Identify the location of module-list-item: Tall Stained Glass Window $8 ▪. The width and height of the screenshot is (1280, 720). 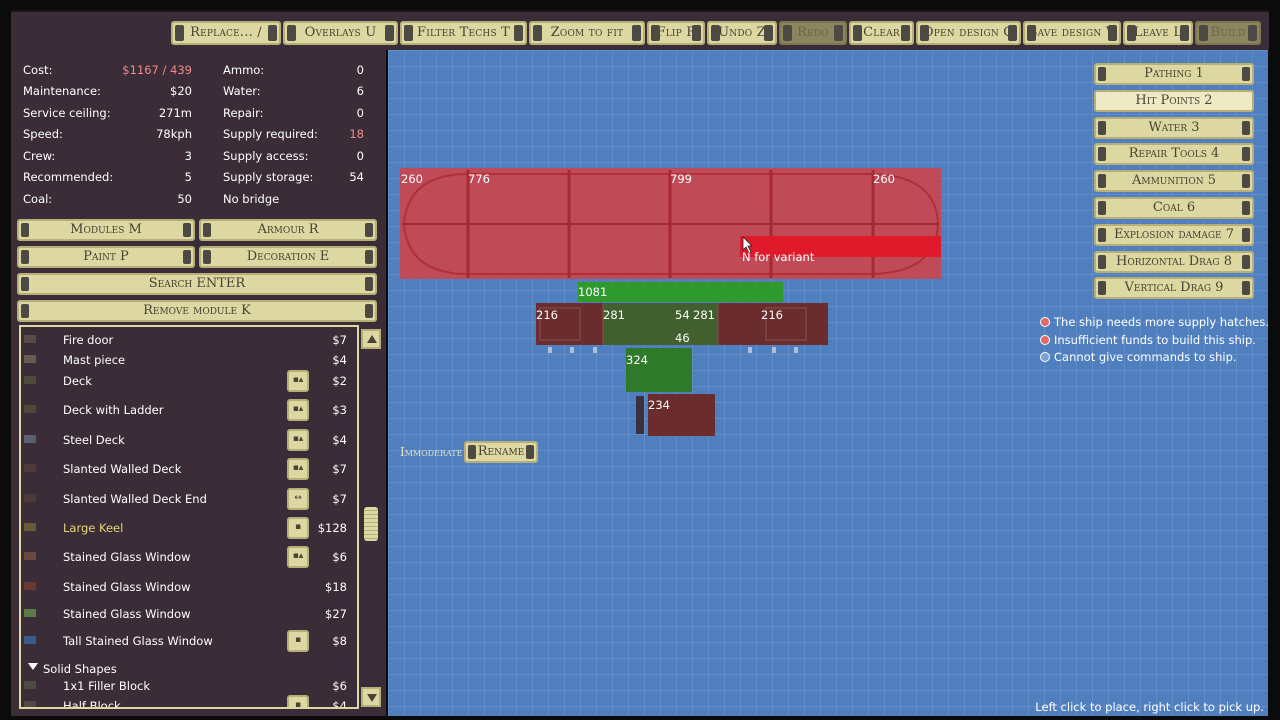
(189, 641).